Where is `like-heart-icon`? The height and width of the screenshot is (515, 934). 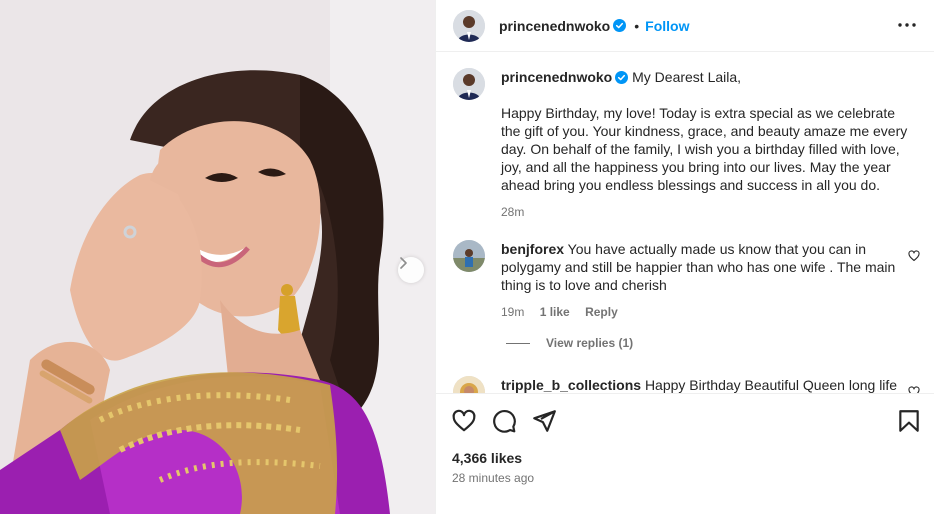
like-heart-icon is located at coordinates (464, 421).